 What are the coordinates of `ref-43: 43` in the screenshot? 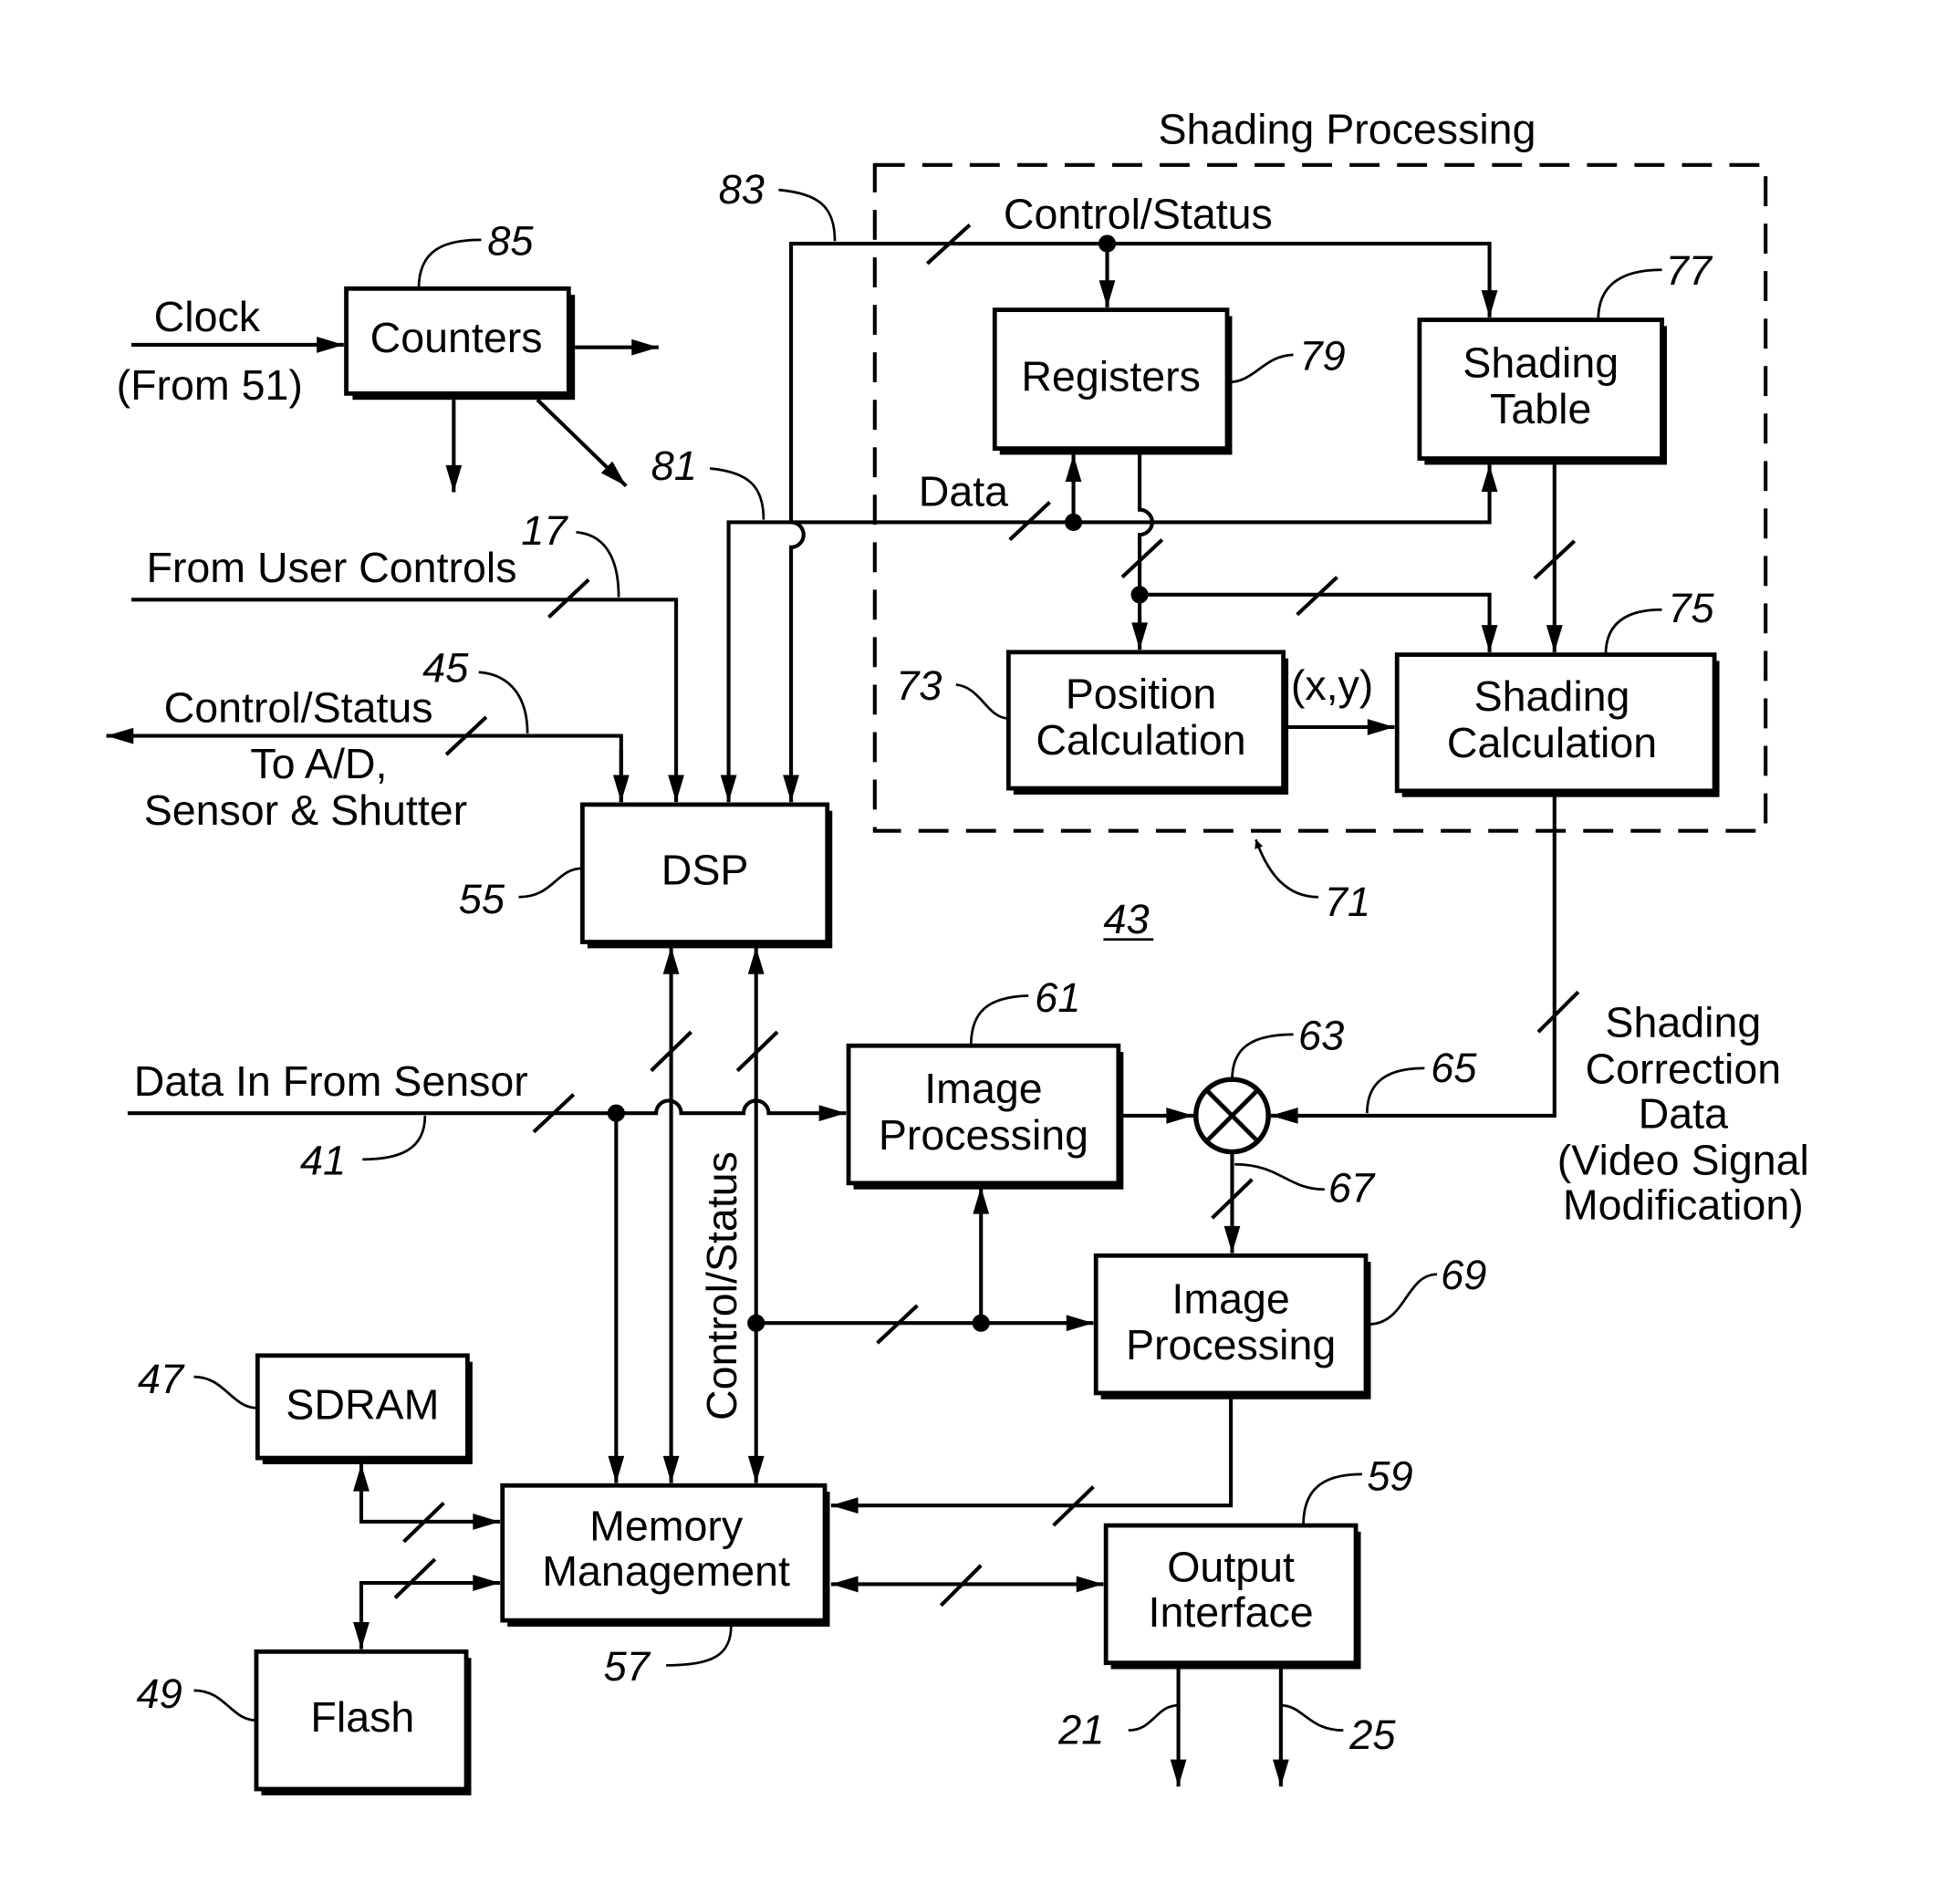 It's located at (1126, 919).